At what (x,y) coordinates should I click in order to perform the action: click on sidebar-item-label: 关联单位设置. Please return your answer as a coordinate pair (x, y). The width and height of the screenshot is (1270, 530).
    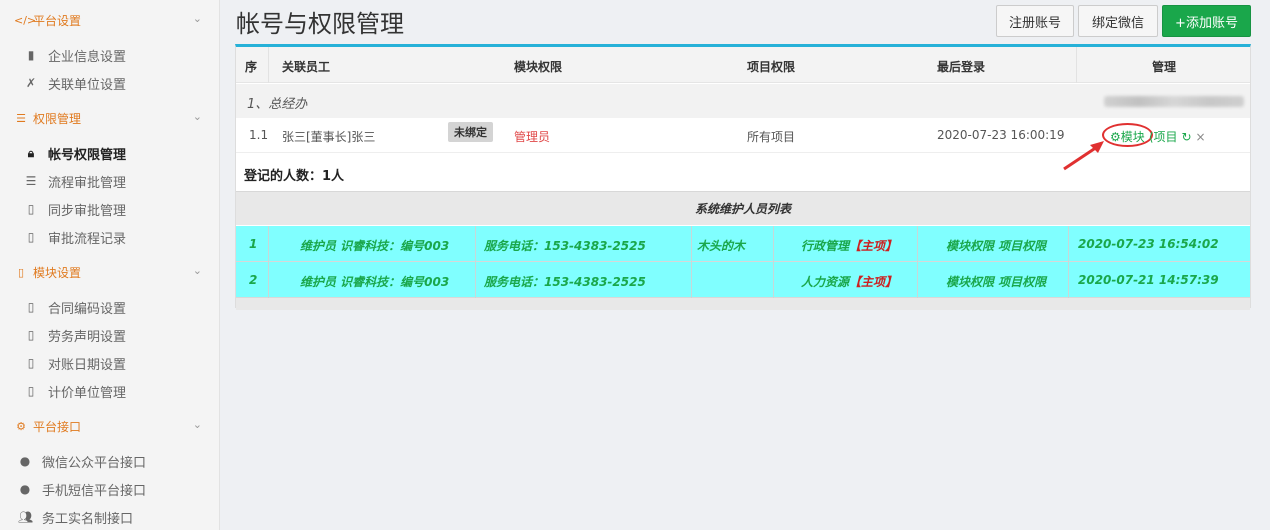
    Looking at the image, I should click on (87, 85).